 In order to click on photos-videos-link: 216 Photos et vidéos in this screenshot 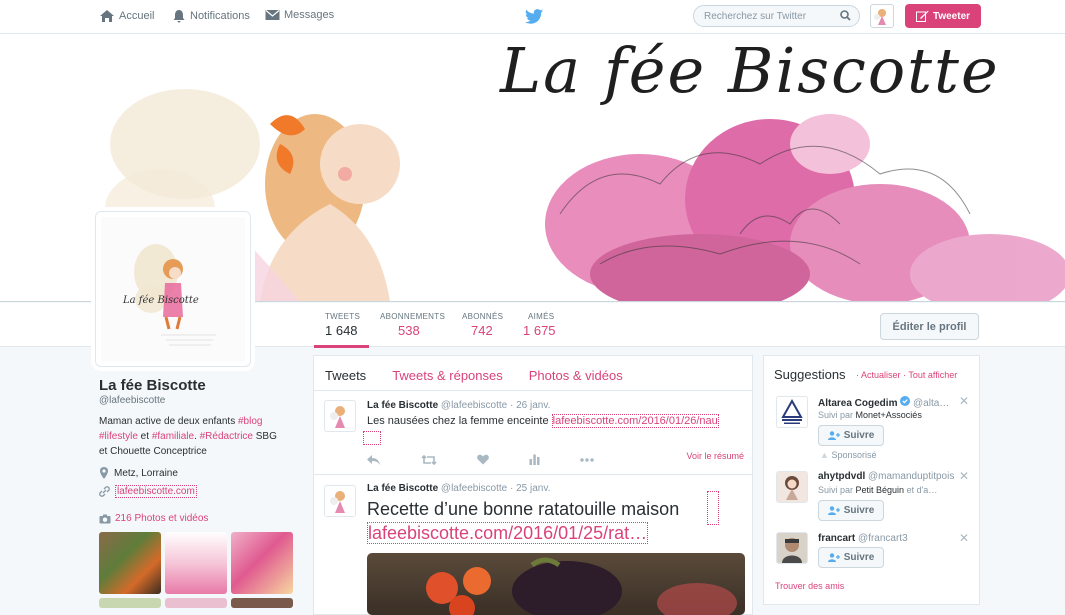, I will do `click(153, 518)`.